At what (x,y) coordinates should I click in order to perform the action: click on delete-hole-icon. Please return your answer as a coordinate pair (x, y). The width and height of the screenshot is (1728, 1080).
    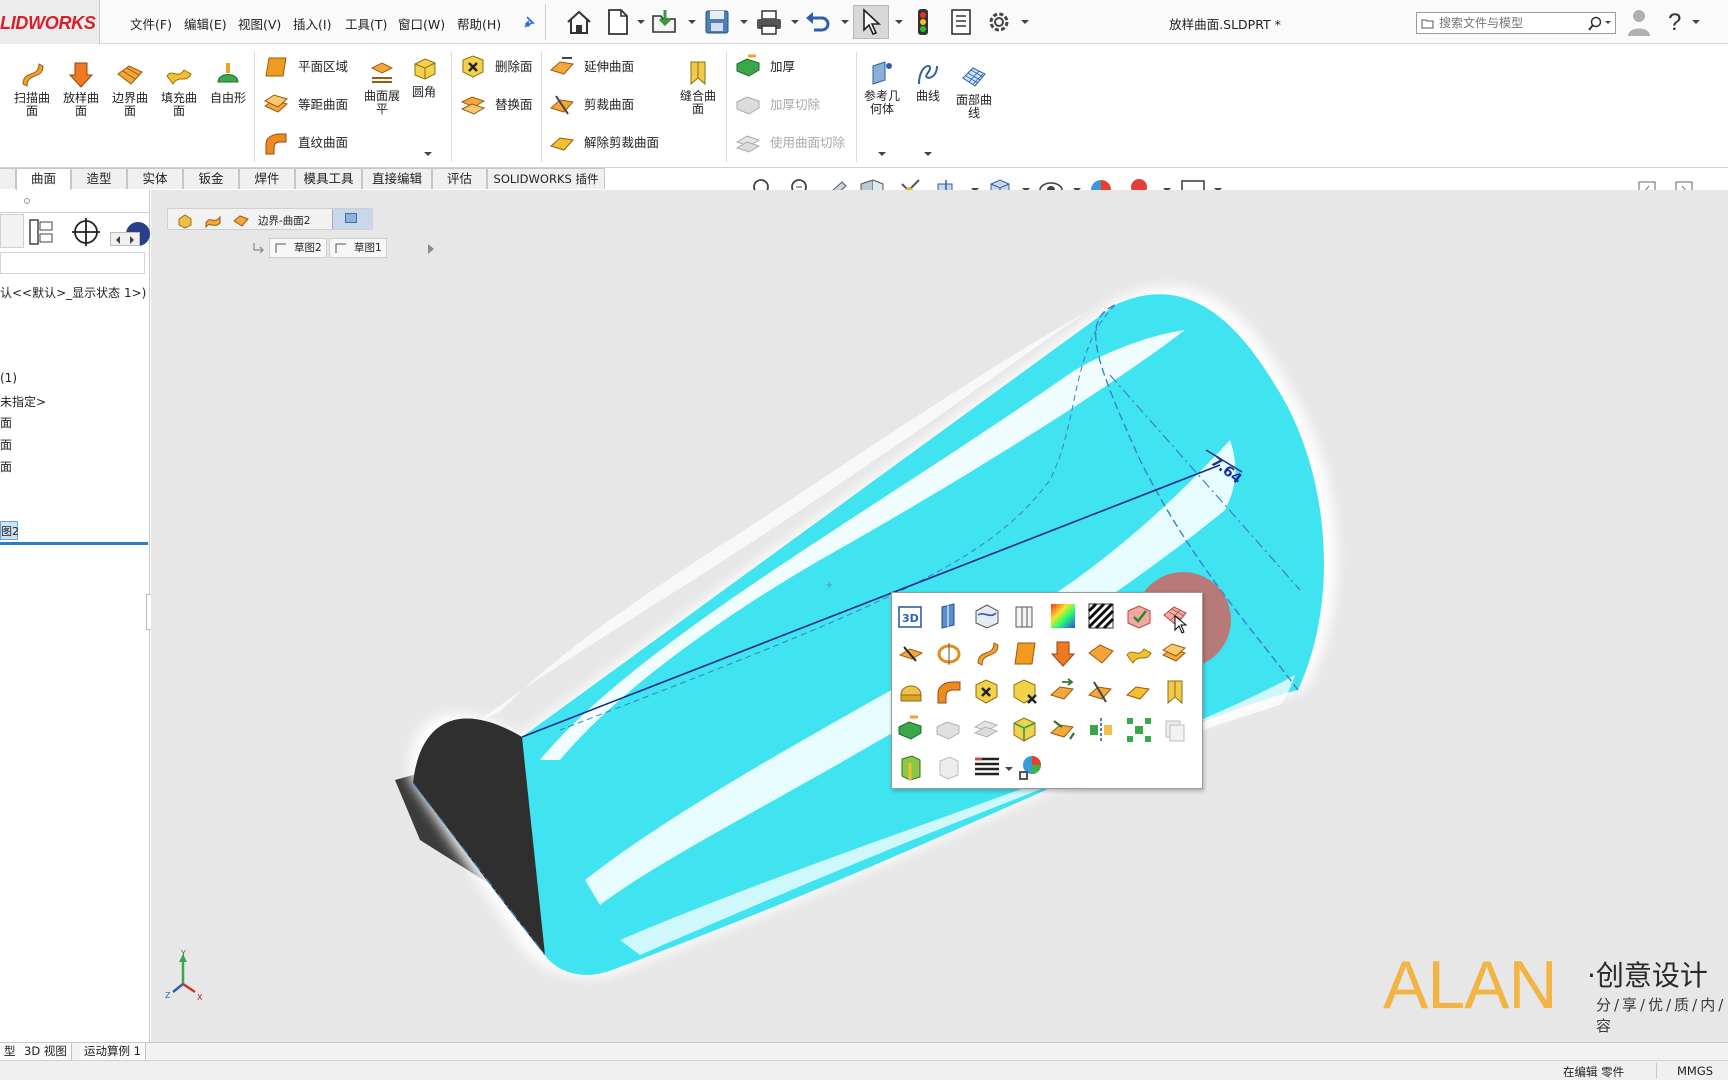
    Looking at the image, I should click on (1025, 692).